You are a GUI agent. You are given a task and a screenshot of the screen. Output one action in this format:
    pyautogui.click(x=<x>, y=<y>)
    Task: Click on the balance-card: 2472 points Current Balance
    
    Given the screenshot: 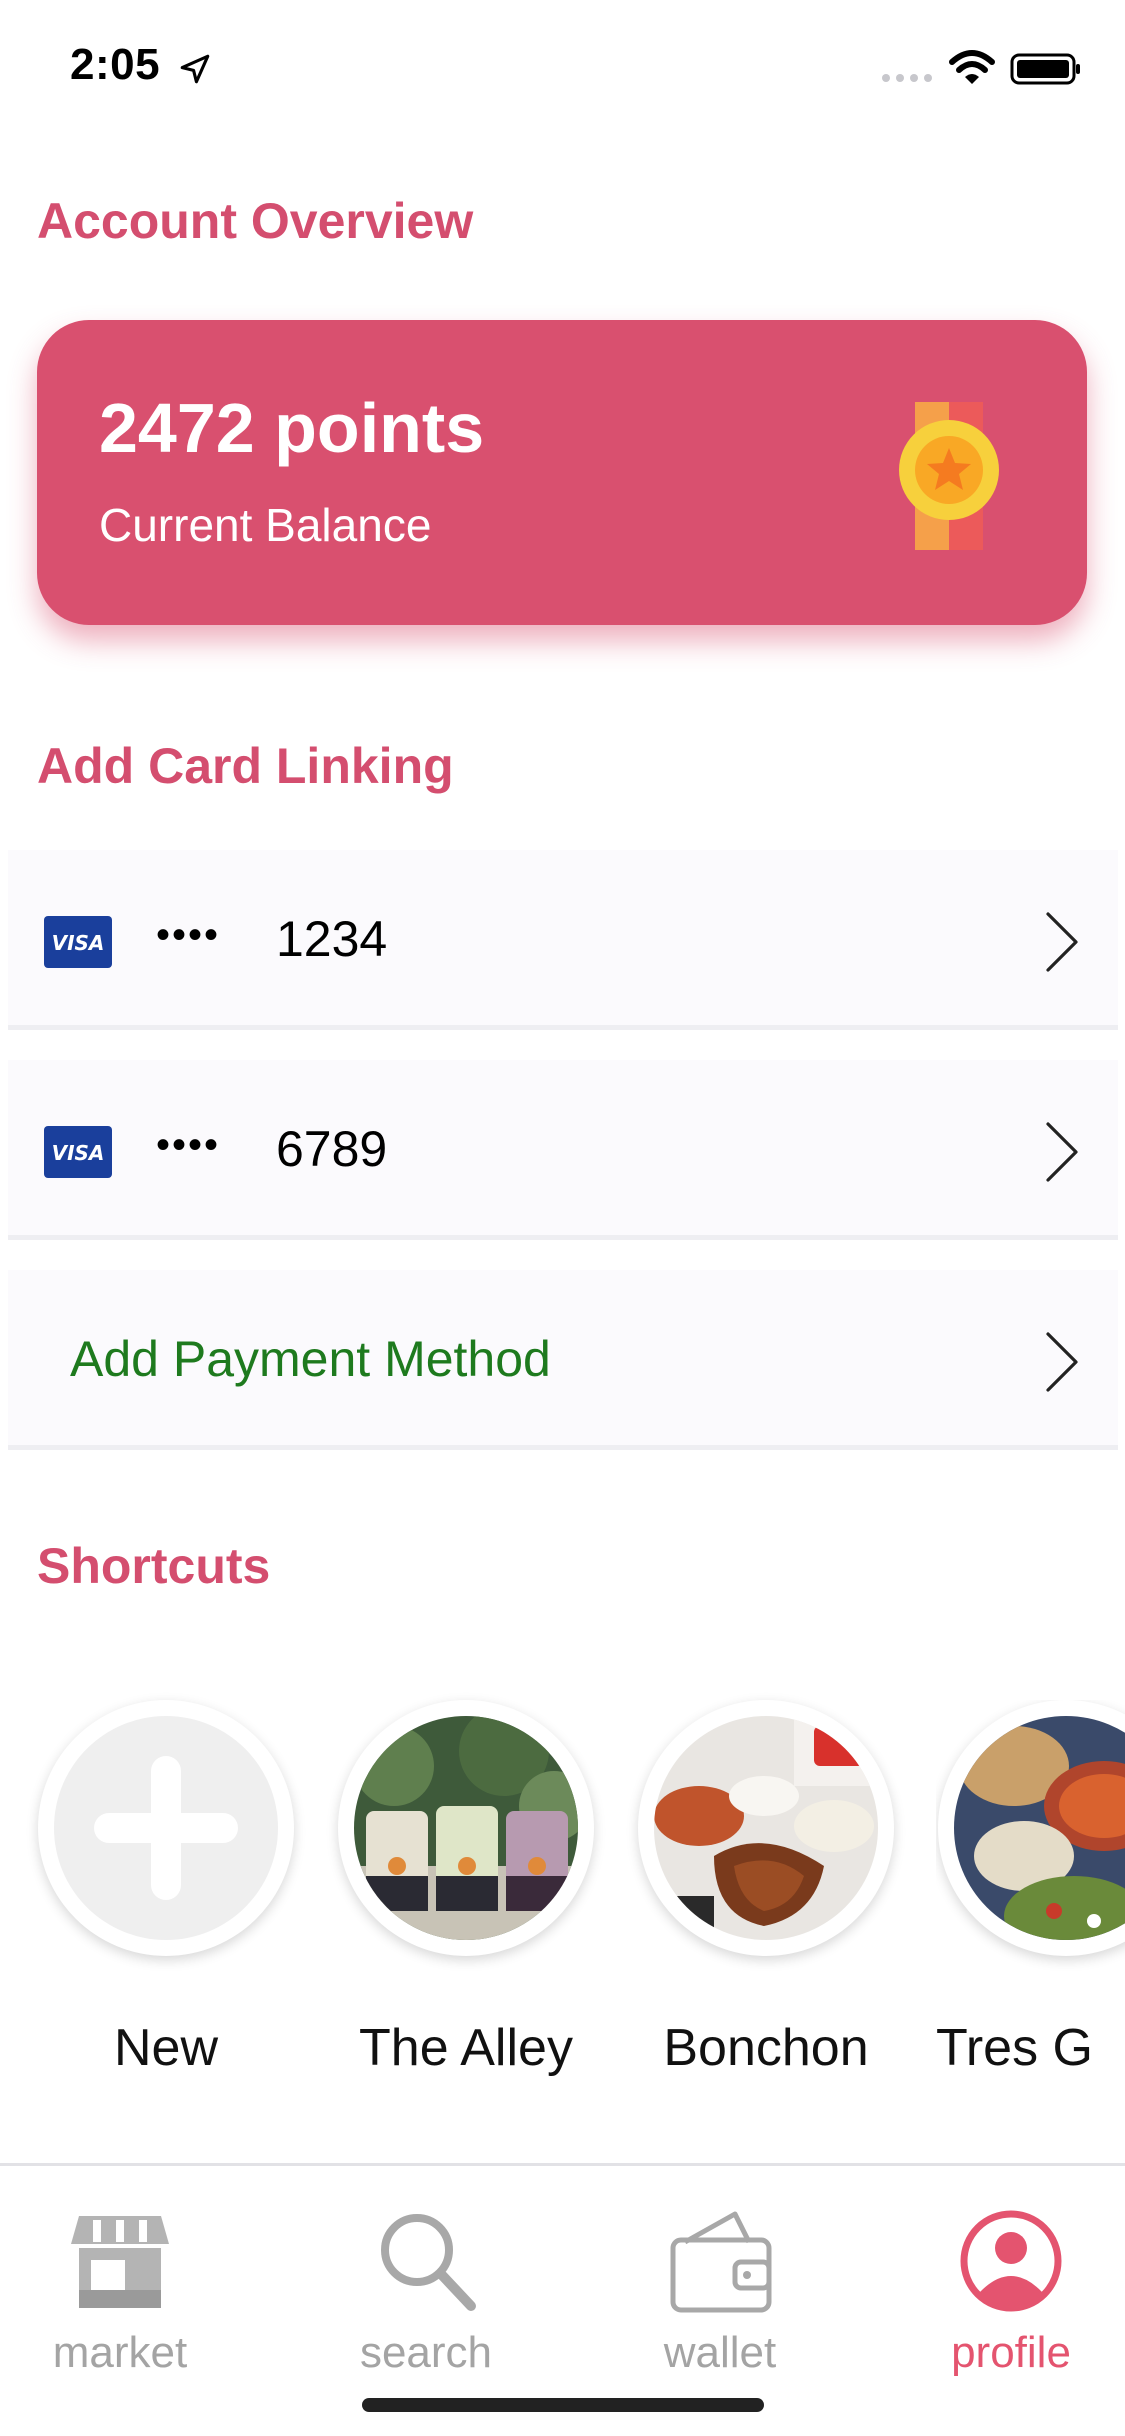 What is the action you would take?
    pyautogui.click(x=562, y=472)
    